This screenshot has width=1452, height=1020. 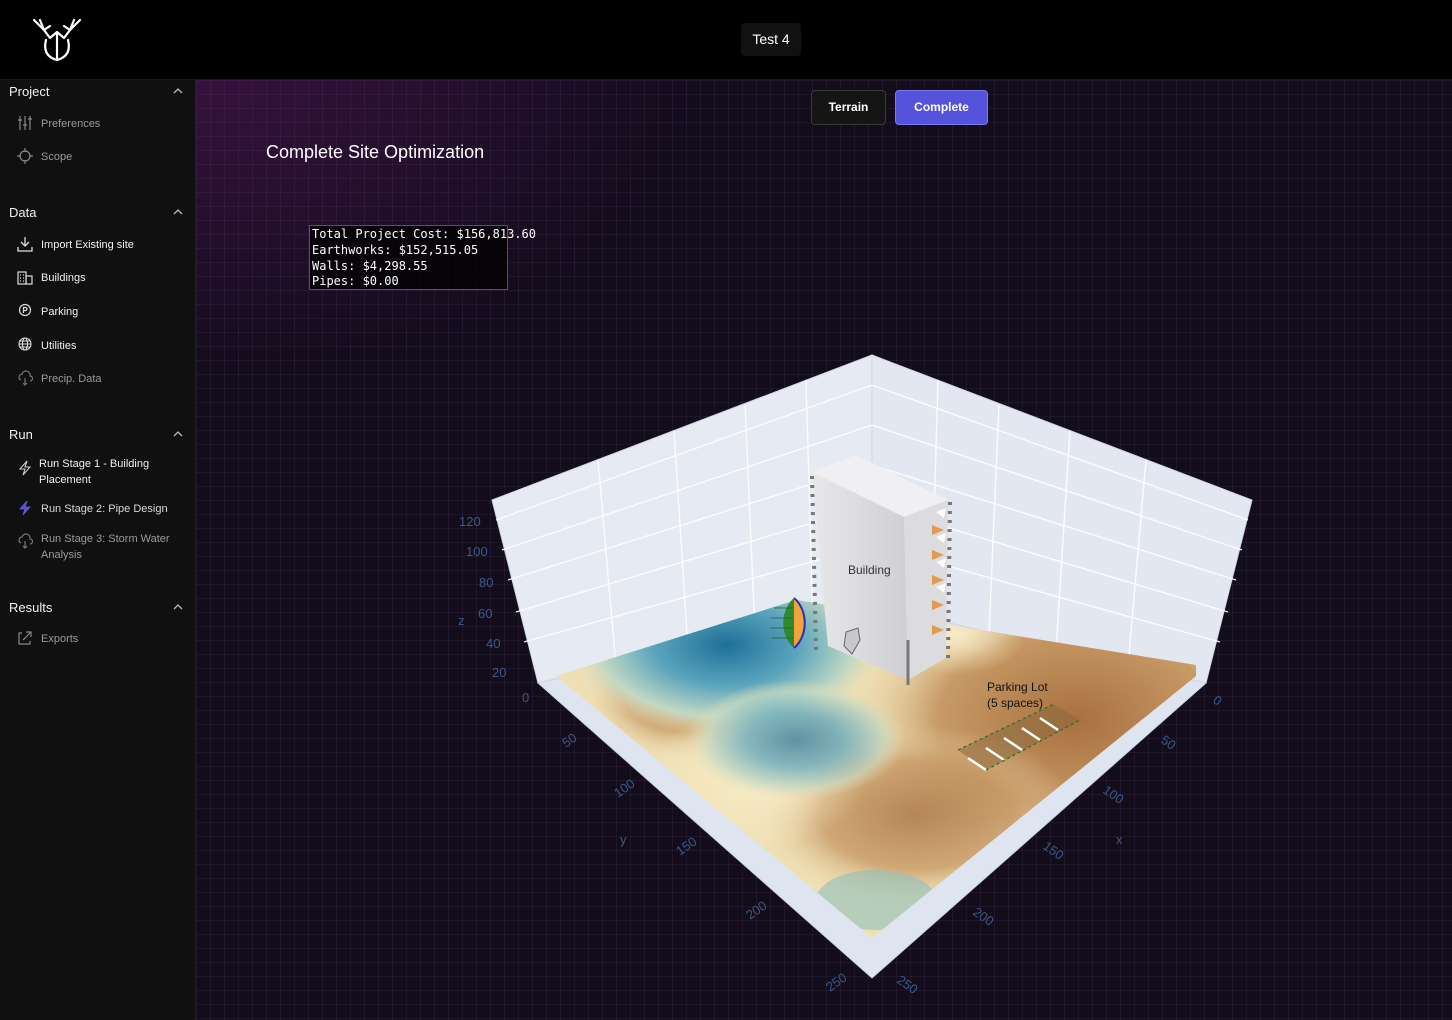 I want to click on section-title: Project, so click(x=29, y=91).